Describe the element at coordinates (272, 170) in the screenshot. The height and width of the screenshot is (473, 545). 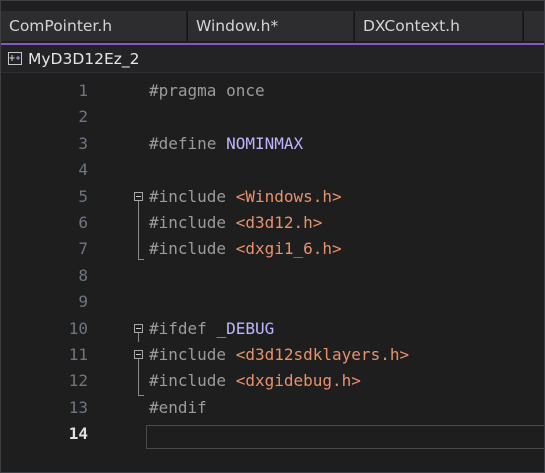
I see `code-line: 4` at that location.